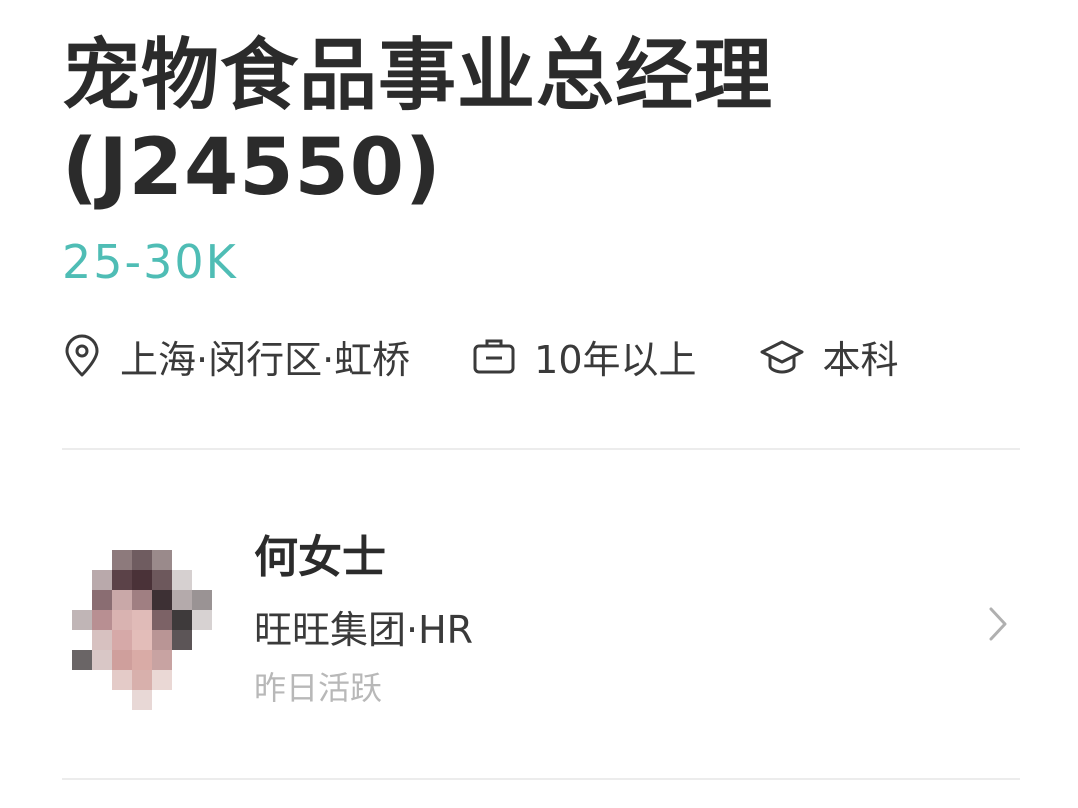 This screenshot has height=808, width=1078. Describe the element at coordinates (998, 626) in the screenshot. I see `chevron-right-icon` at that location.